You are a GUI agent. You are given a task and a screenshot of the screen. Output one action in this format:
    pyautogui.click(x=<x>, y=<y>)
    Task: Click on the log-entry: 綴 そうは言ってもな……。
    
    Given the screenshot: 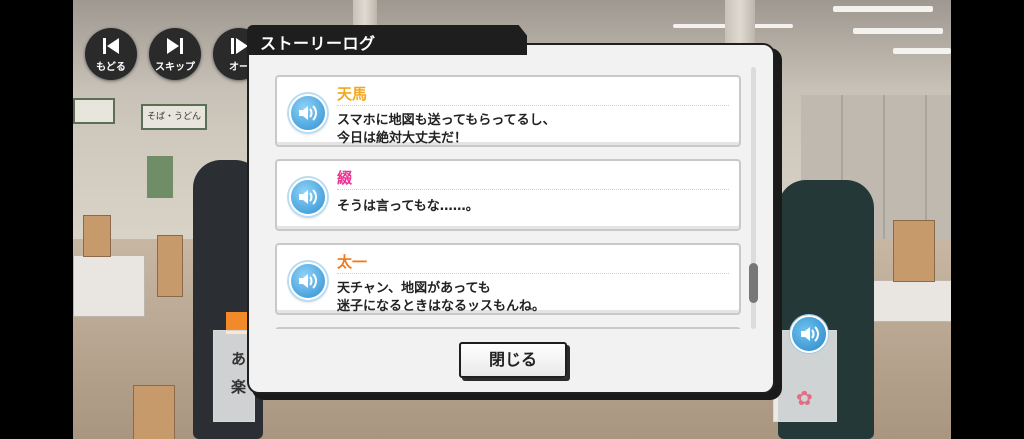 What is the action you would take?
    pyautogui.click(x=508, y=195)
    